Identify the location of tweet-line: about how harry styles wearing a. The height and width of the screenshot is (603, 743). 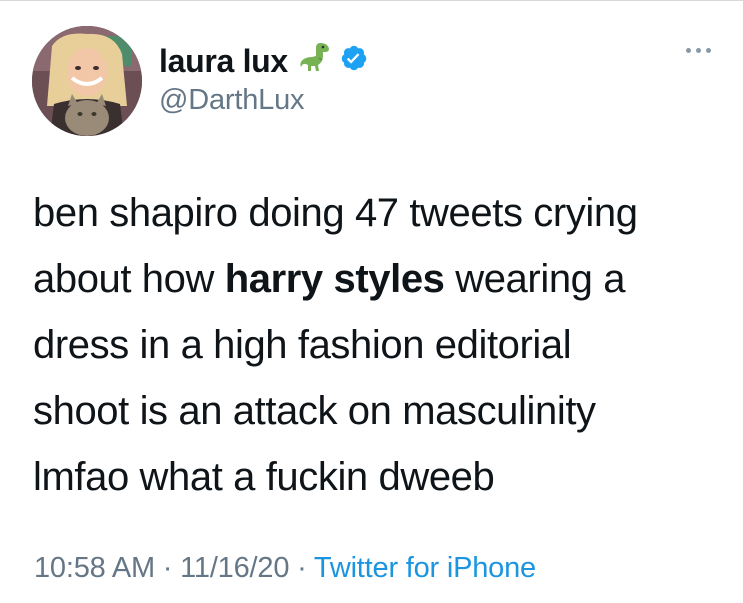
(378, 279).